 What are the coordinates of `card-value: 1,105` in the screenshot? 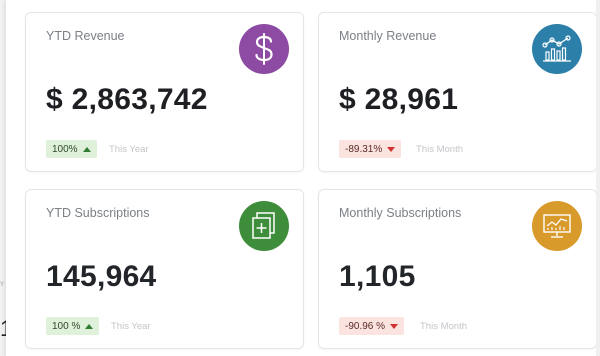 It's located at (377, 276).